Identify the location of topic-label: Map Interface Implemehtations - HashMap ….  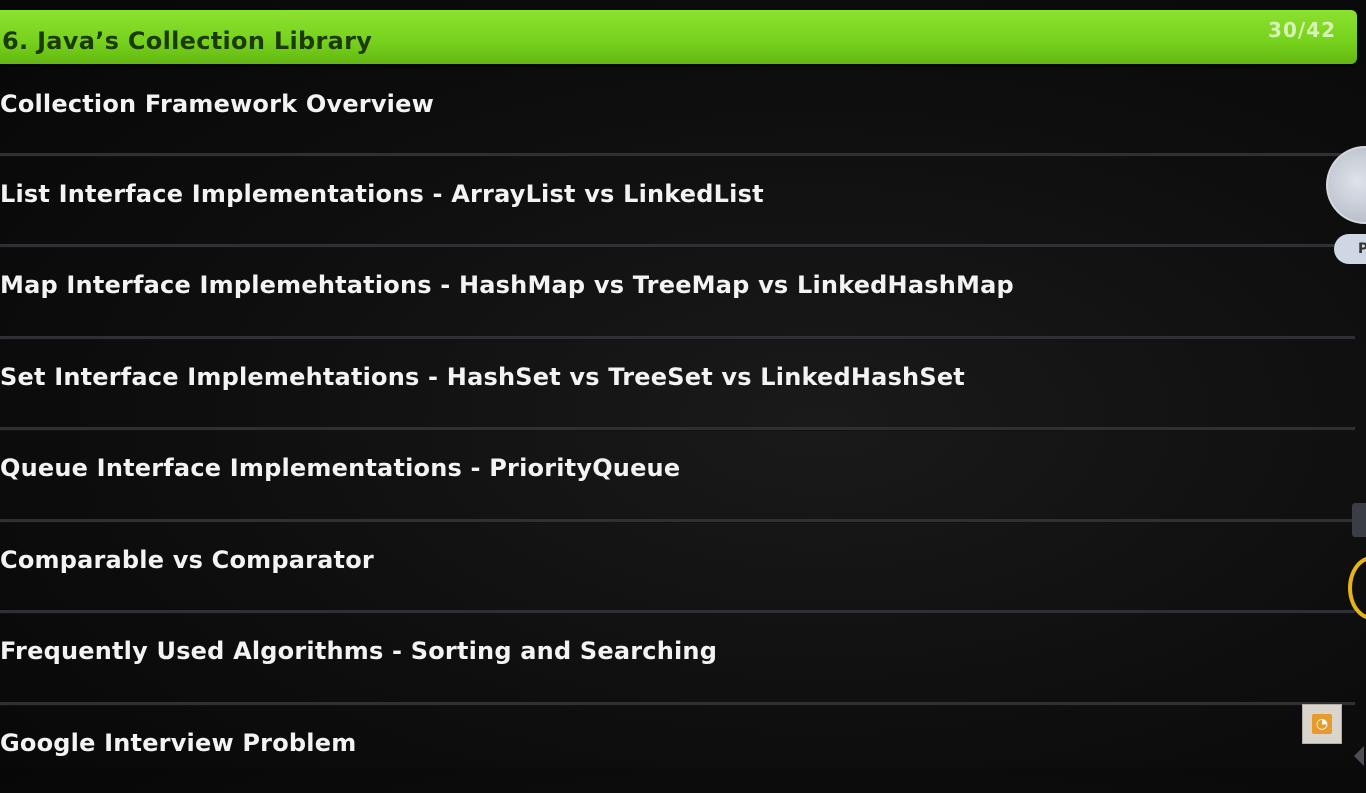
(507, 285).